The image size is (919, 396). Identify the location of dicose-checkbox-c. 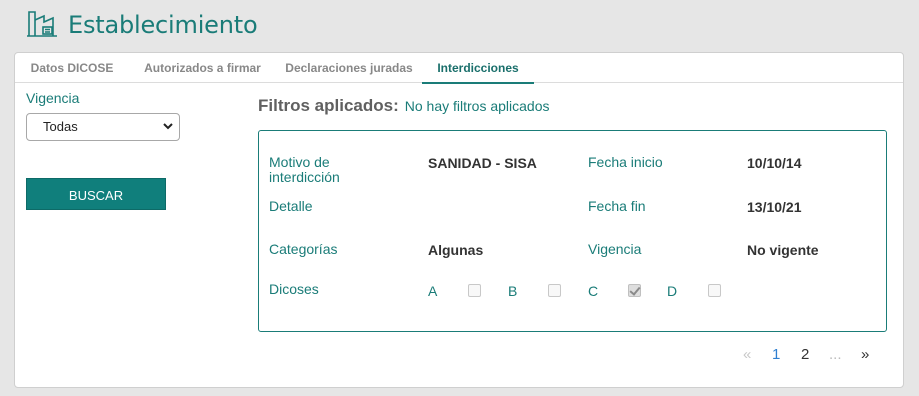
(634, 290).